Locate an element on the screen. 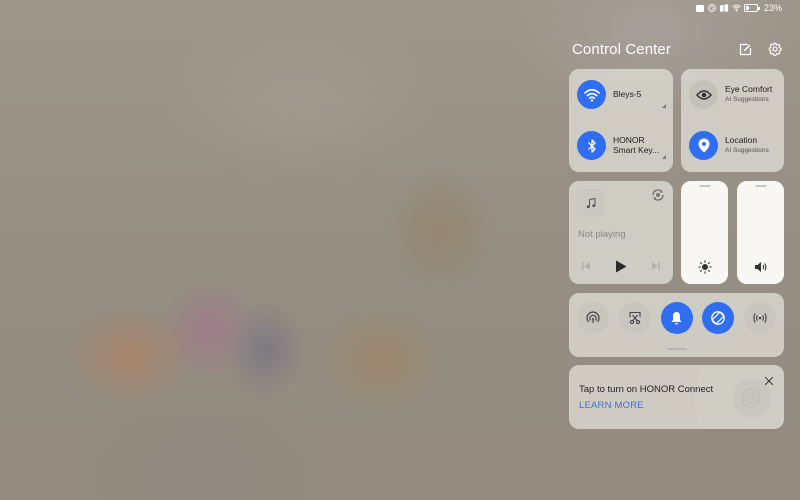  previous-icon is located at coordinates (586, 266).